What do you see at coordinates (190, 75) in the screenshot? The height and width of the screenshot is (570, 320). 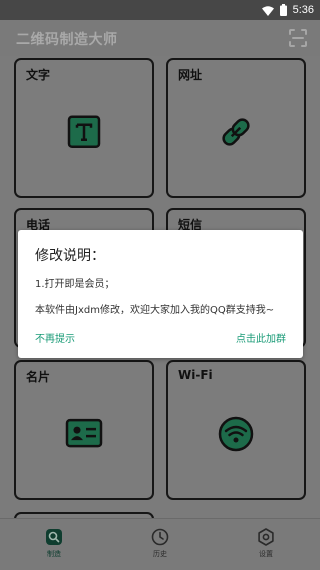 I see `card-label: 网址` at bounding box center [190, 75].